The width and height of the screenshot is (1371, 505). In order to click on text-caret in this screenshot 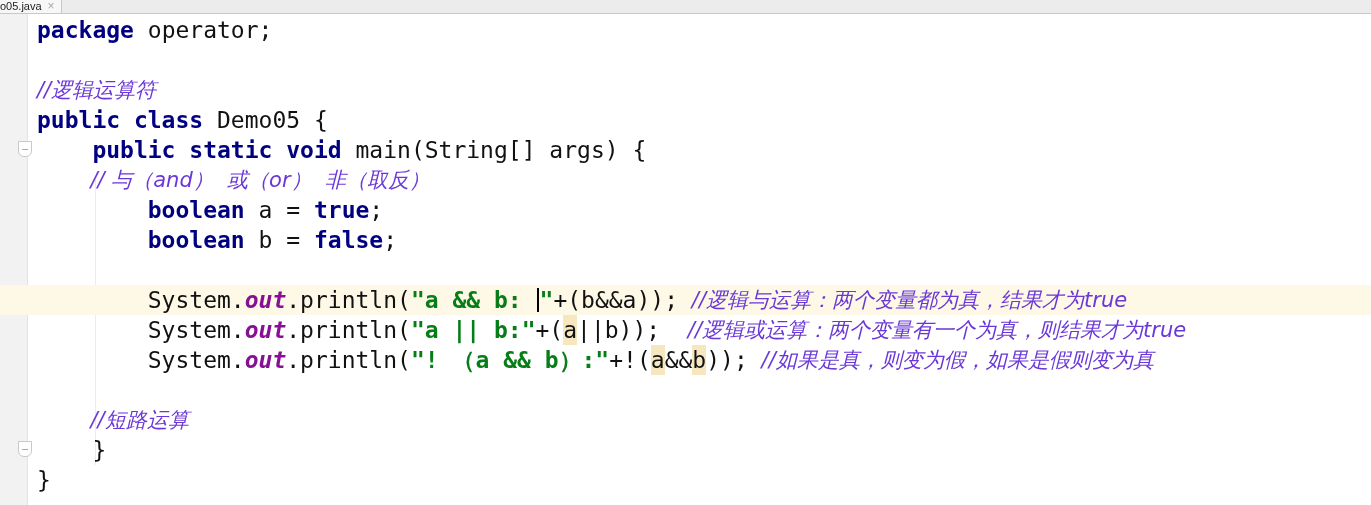, I will do `click(537, 300)`.